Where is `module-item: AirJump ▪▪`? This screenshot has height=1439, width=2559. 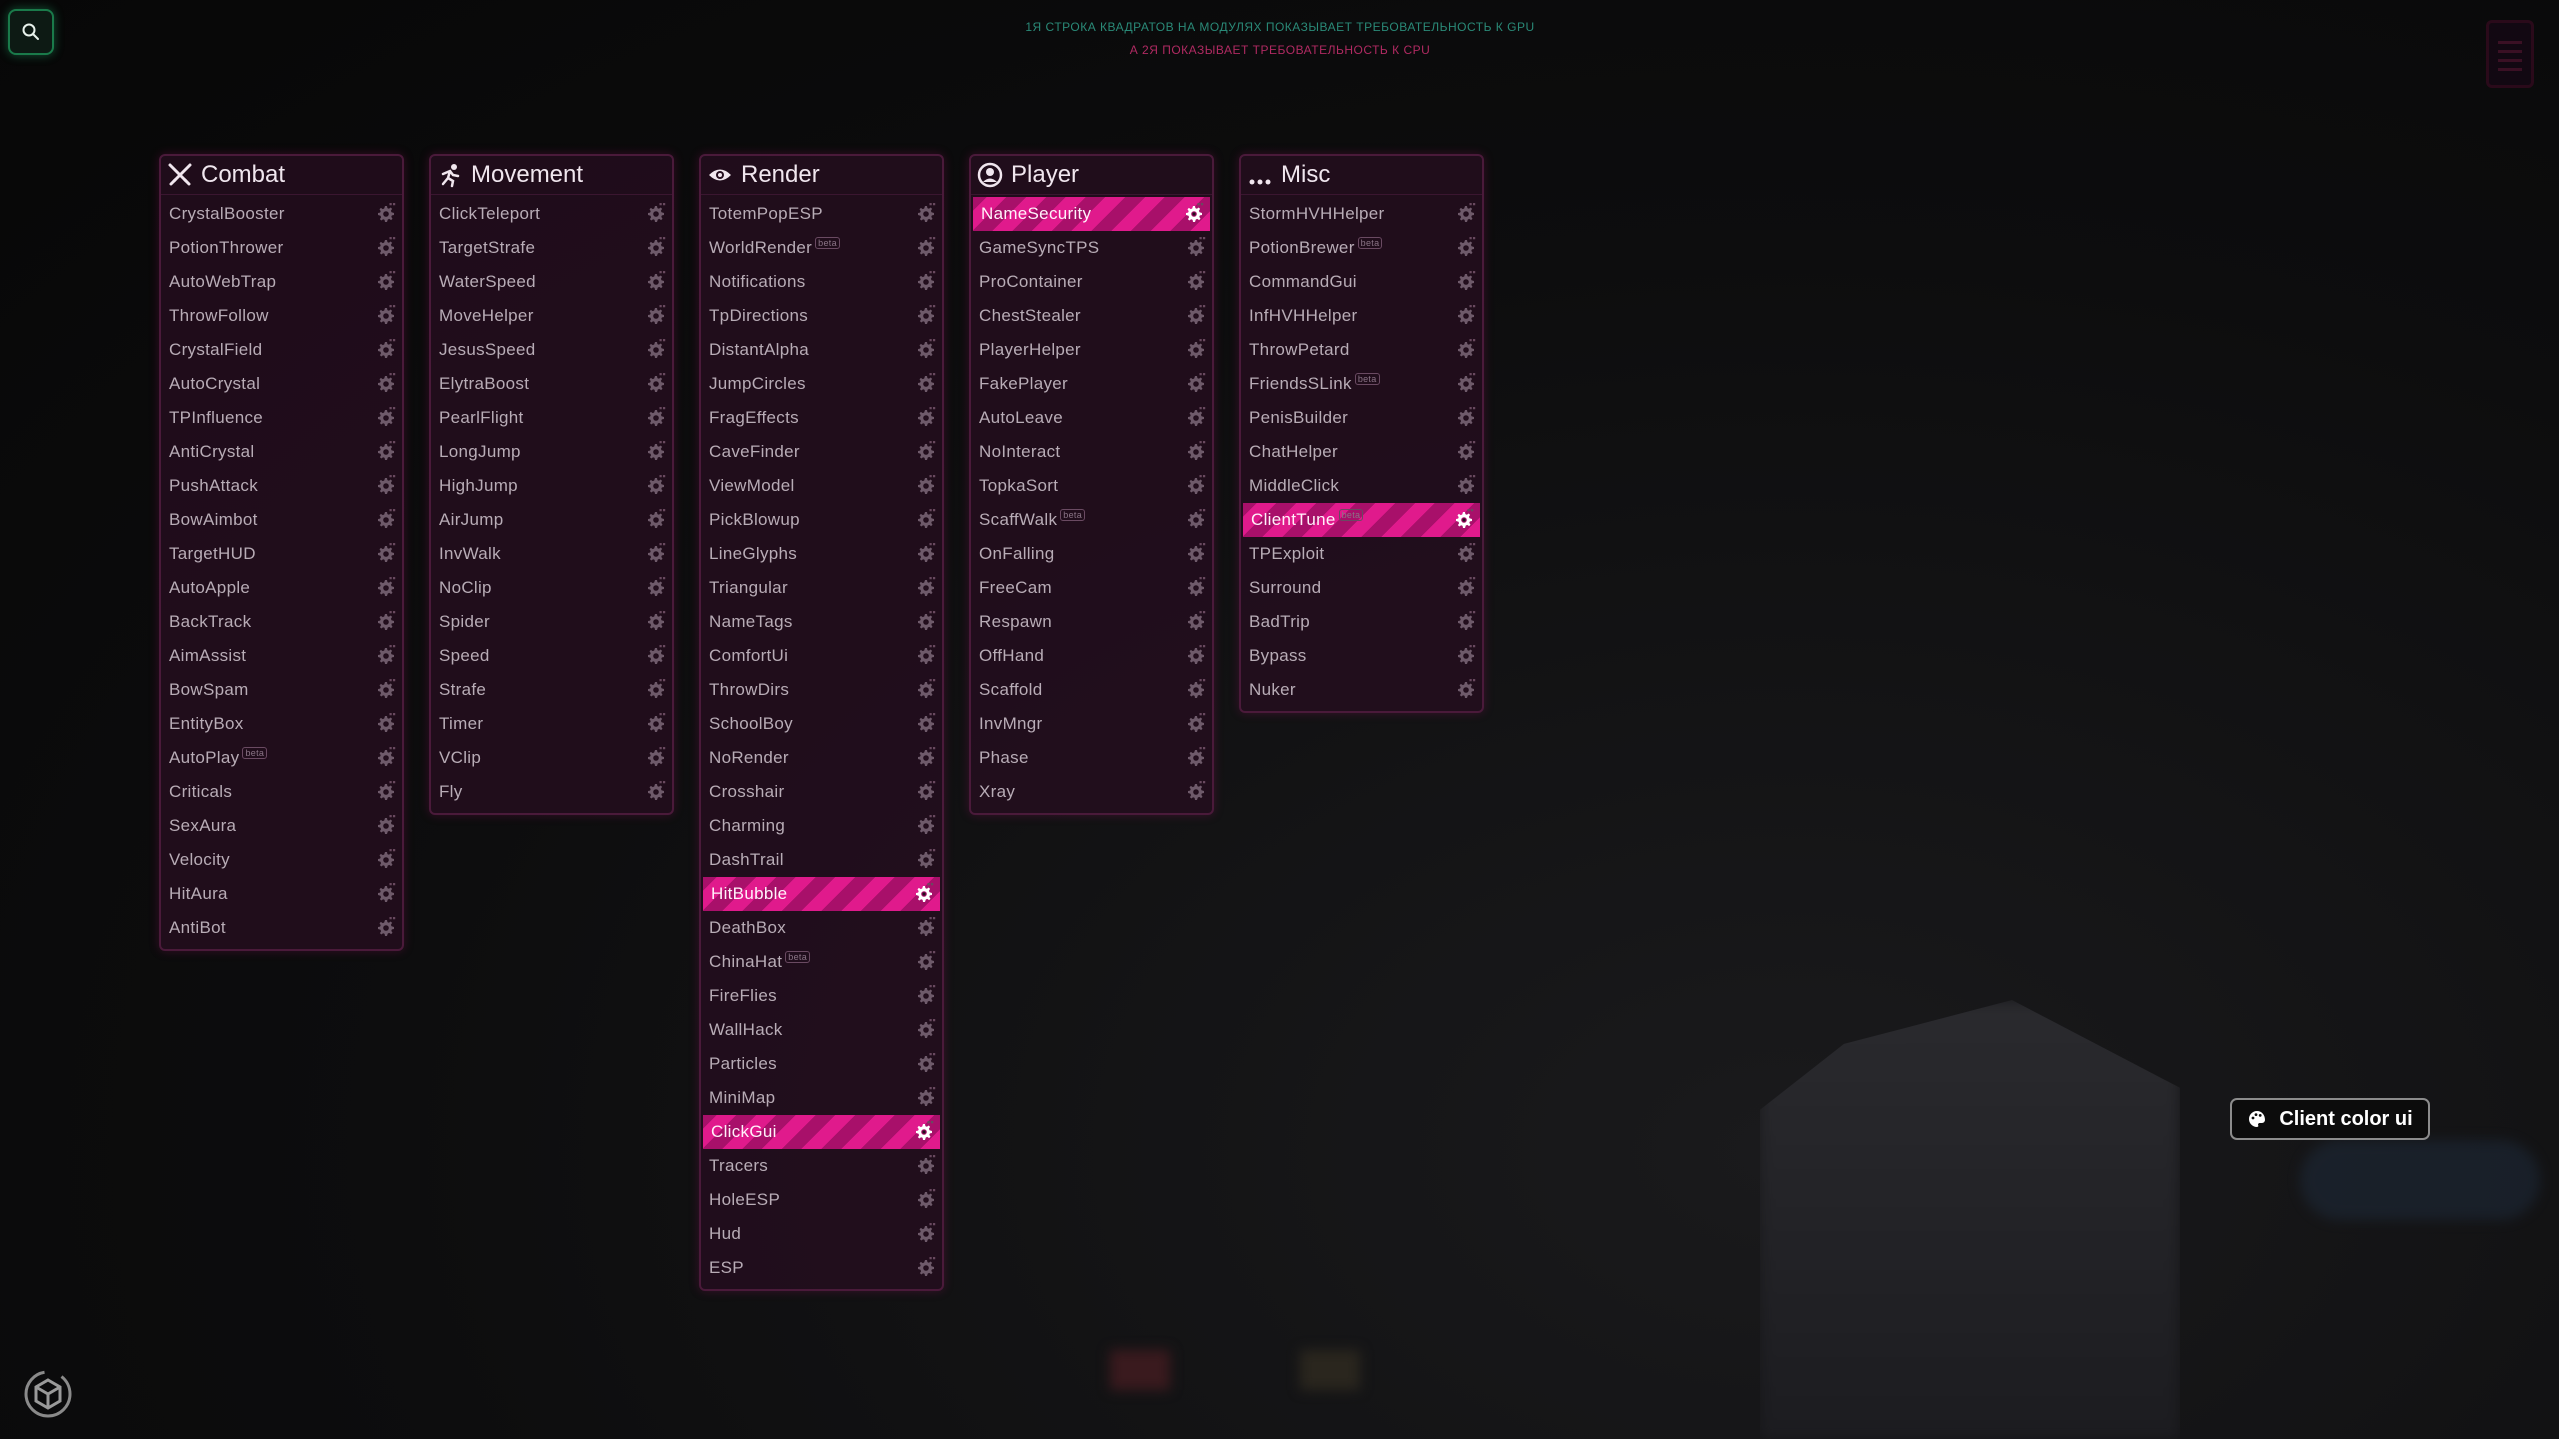 module-item: AirJump ▪▪ is located at coordinates (551, 520).